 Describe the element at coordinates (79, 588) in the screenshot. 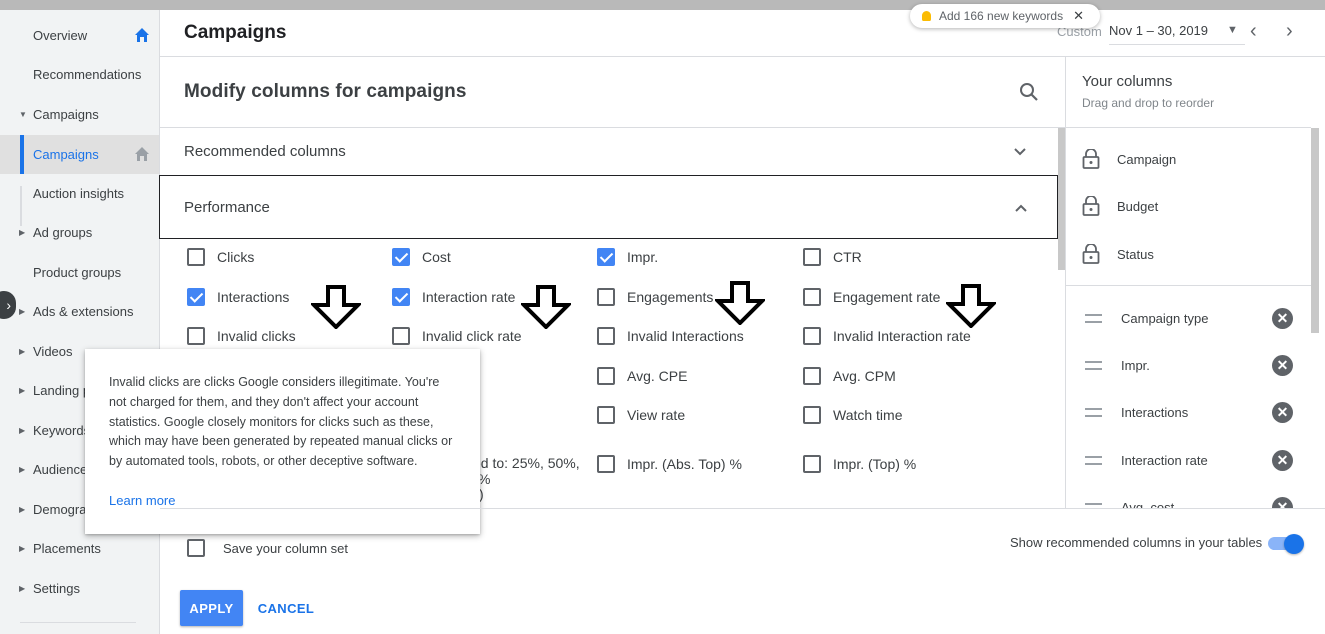

I see `sidebar-item-settings: ▶ Settings` at that location.